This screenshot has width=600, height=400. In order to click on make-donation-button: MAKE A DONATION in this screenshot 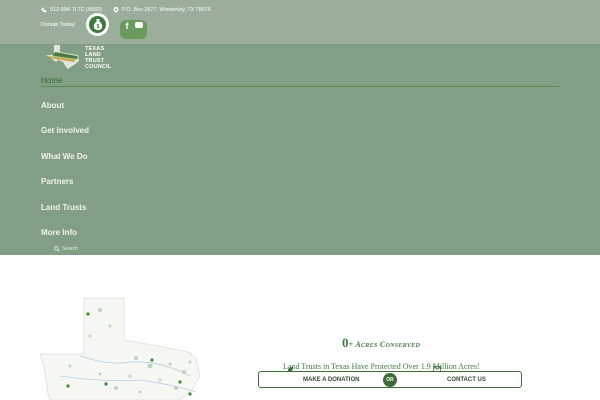, I will do `click(323, 376)`.